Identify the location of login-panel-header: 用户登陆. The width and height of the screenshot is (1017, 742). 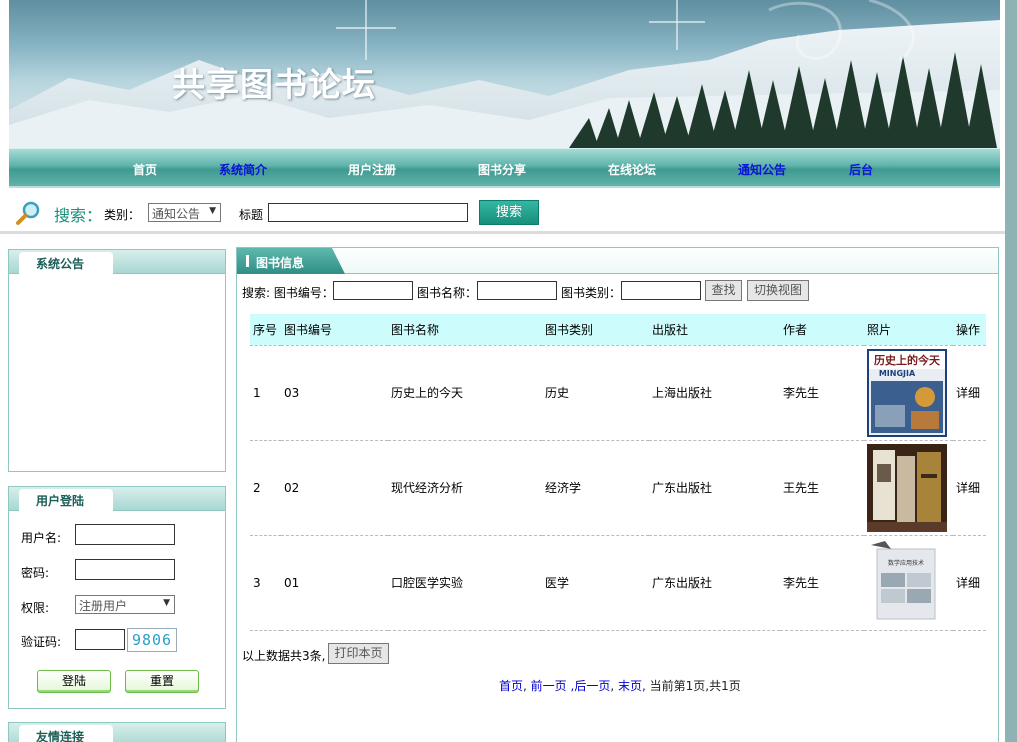
(117, 499).